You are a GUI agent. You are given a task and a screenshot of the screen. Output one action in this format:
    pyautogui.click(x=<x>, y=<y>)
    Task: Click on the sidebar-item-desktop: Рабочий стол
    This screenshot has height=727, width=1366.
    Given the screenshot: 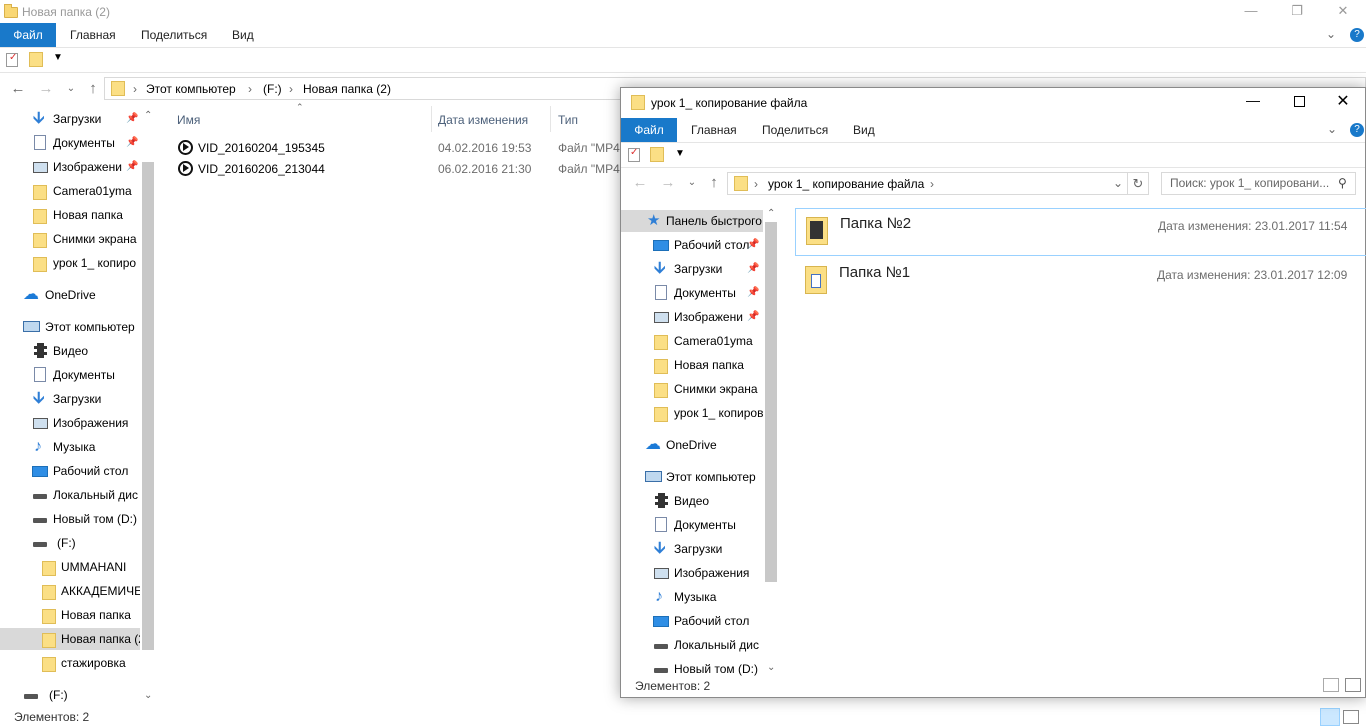 What is the action you would take?
    pyautogui.click(x=70, y=471)
    